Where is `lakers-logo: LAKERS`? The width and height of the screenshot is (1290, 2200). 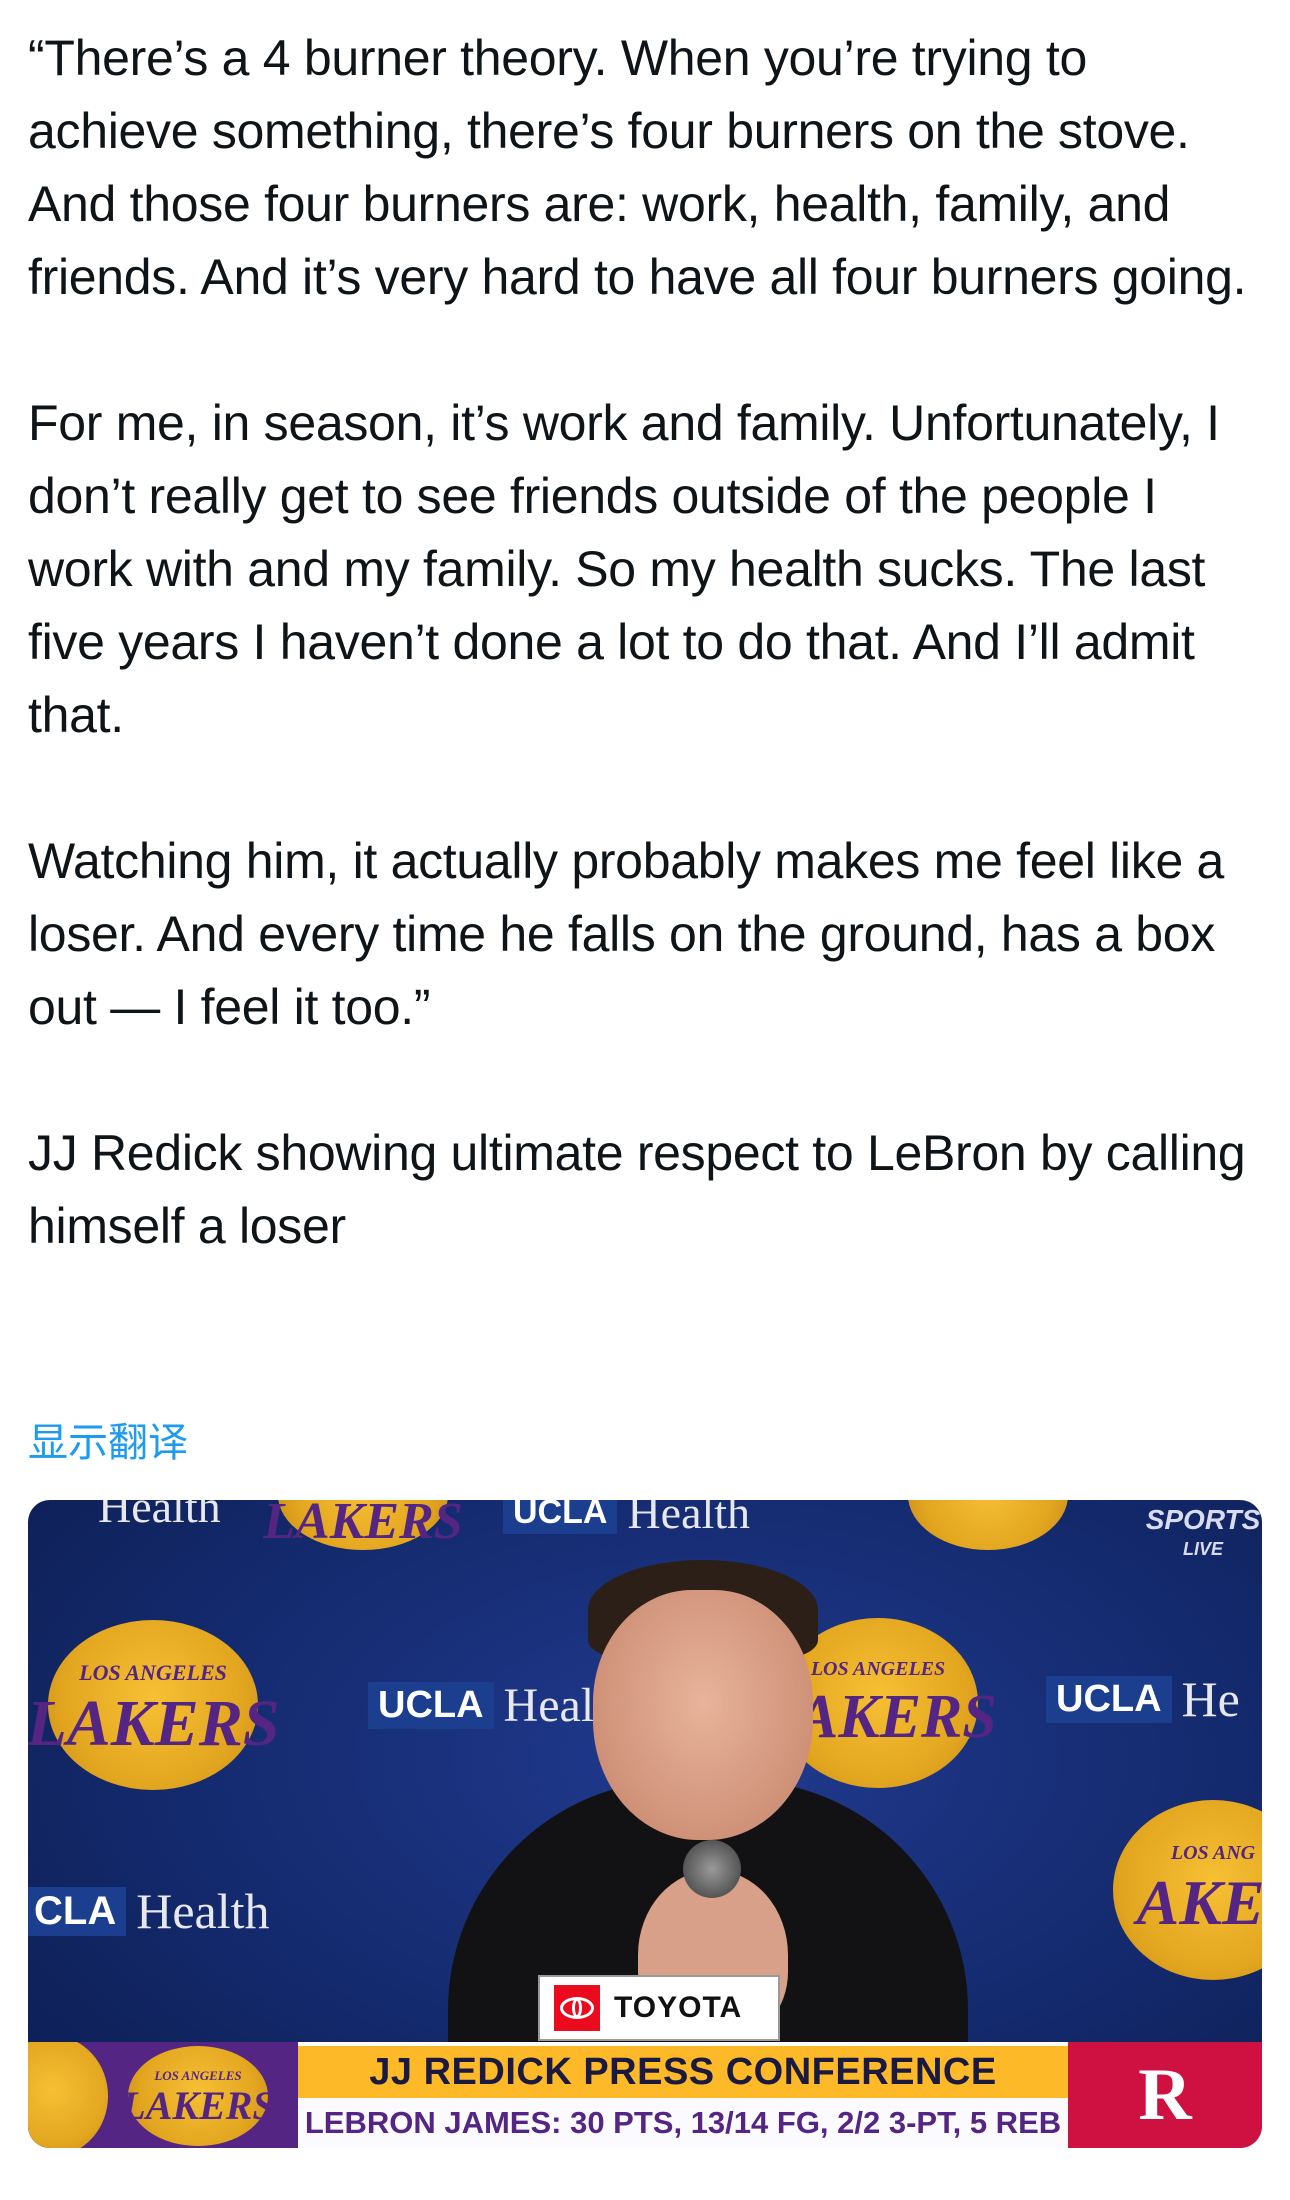
lakers-logo: LAKERS is located at coordinates (363, 1525).